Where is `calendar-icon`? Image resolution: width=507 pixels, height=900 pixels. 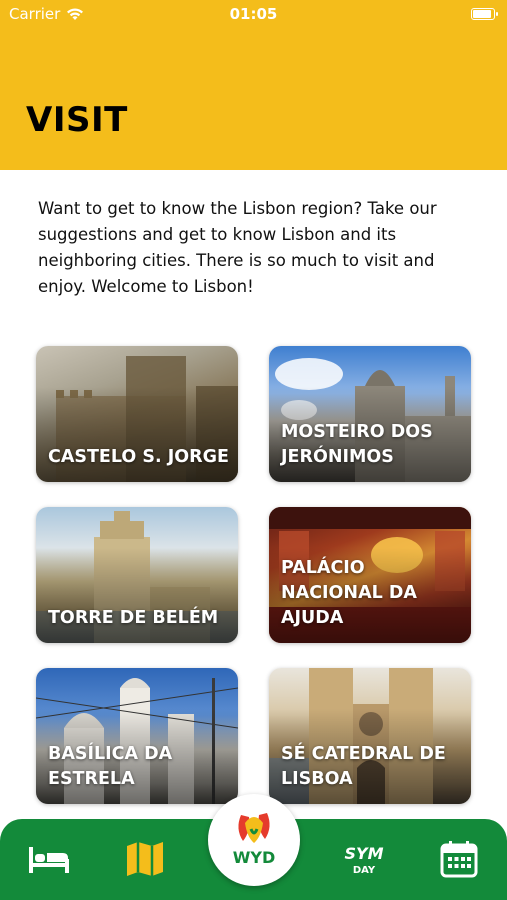 calendar-icon is located at coordinates (459, 859).